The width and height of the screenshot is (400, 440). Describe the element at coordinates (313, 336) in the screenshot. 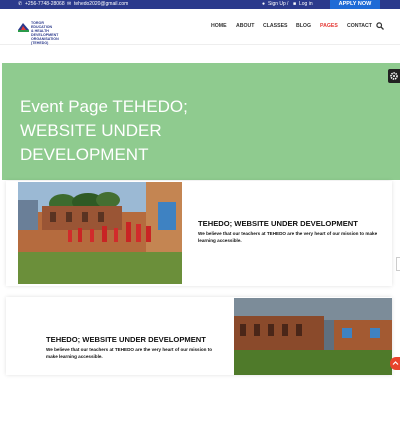

I see `event-photo-school-buildings` at that location.